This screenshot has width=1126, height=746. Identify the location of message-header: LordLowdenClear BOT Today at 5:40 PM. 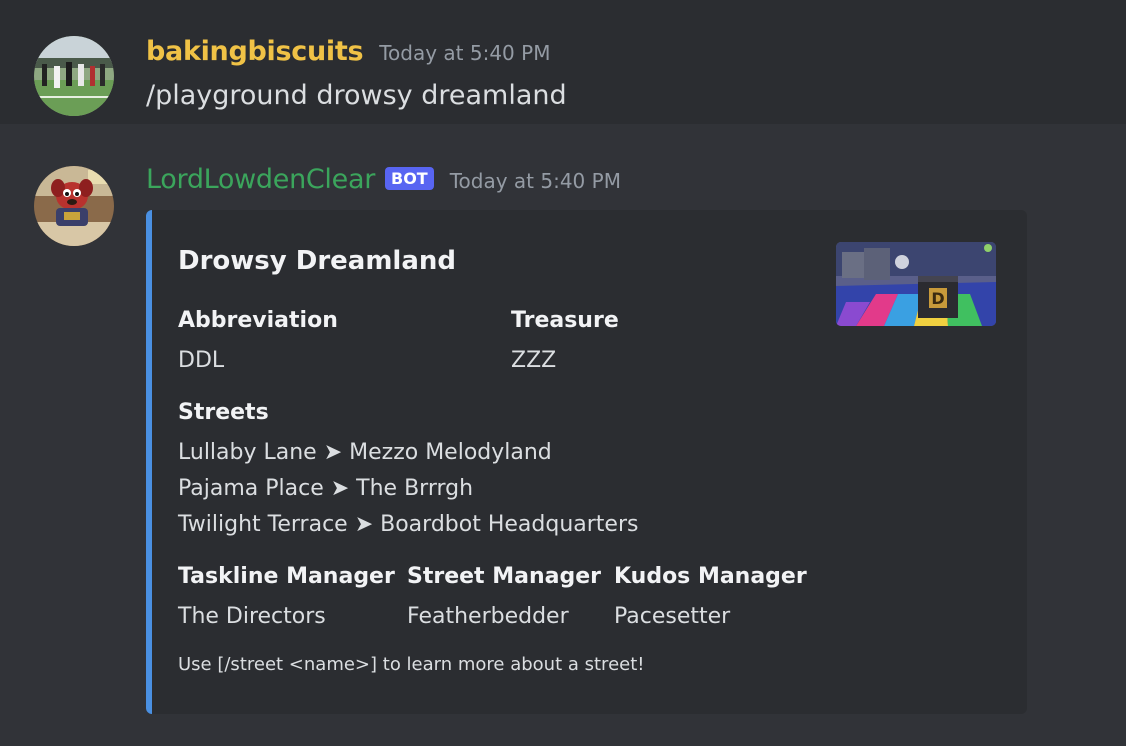
(383, 179).